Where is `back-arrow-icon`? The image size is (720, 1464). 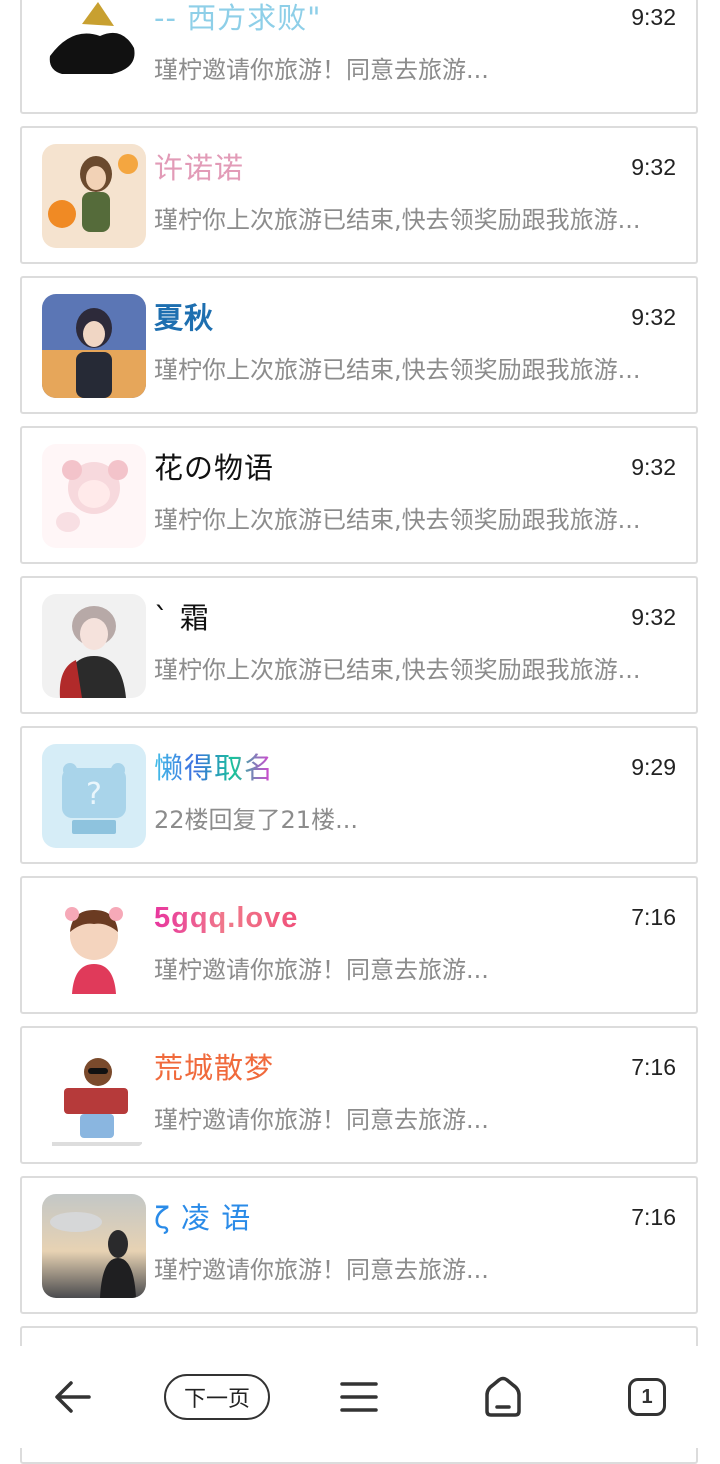
back-arrow-icon is located at coordinates (73, 1397).